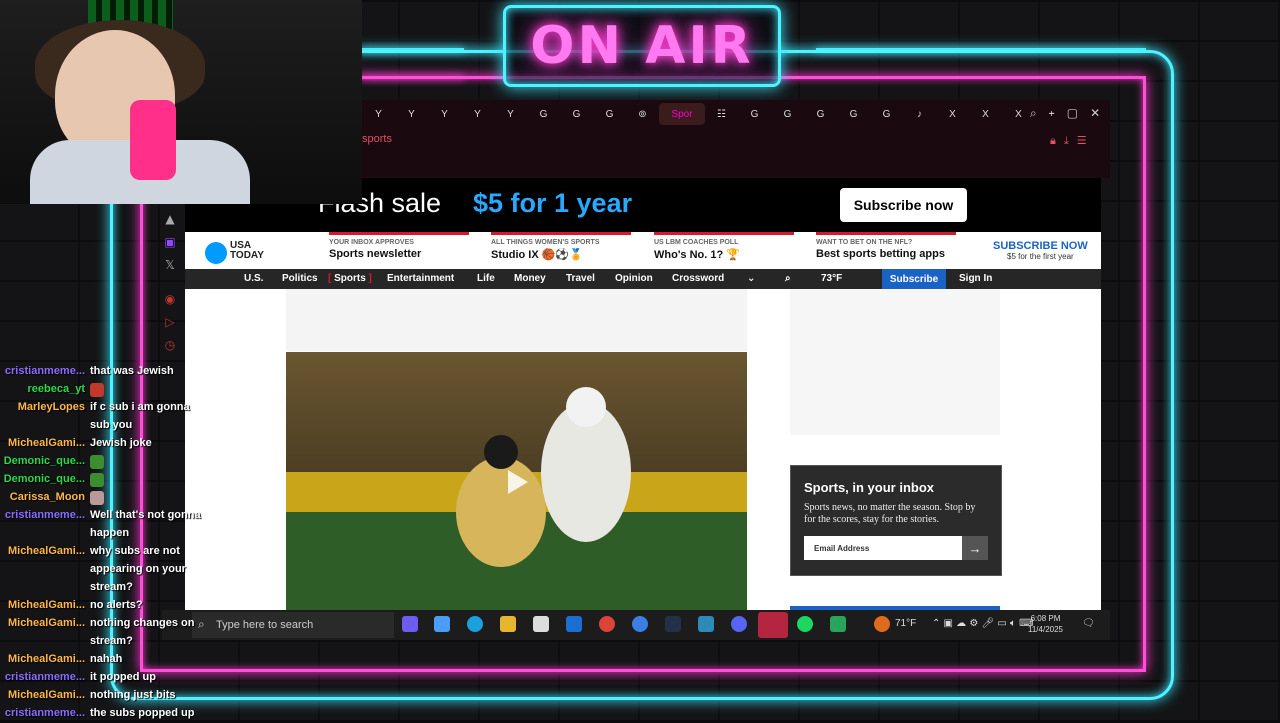 This screenshot has width=1280, height=723. What do you see at coordinates (247, 251) in the screenshot?
I see `usa-today-logo: USA TODAY` at bounding box center [247, 251].